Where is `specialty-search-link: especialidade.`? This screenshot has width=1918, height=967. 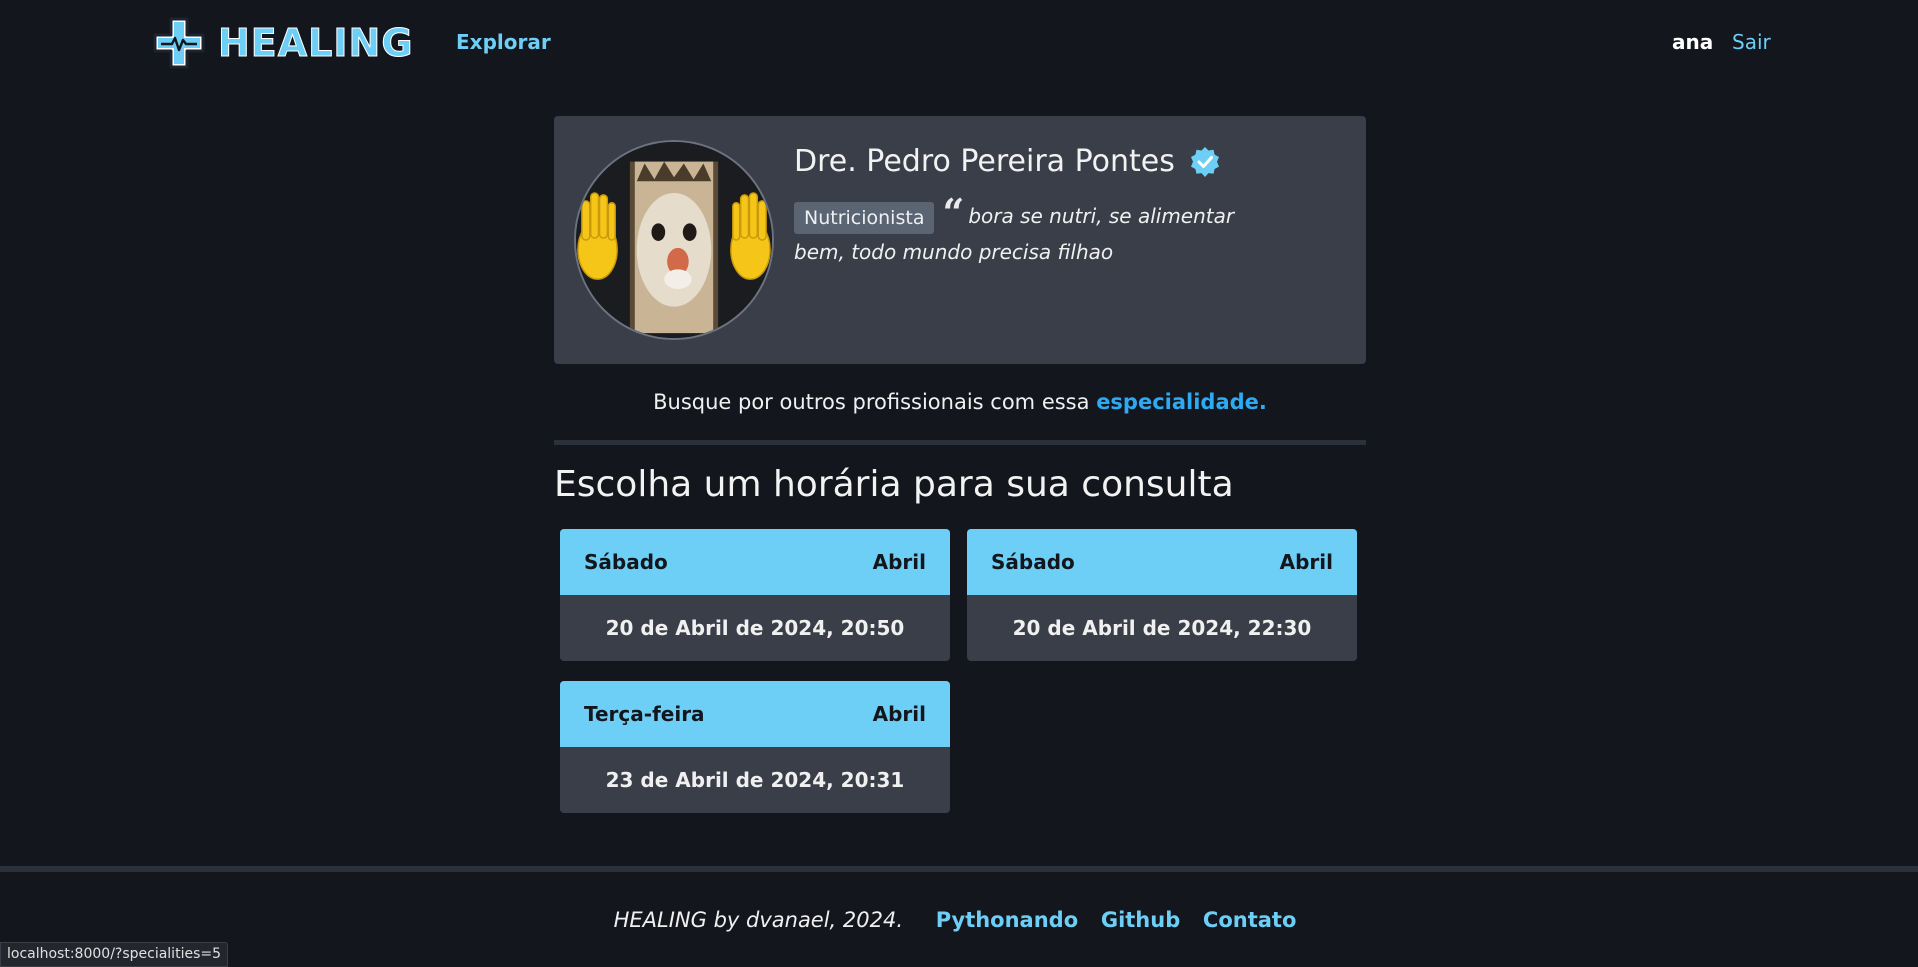
specialty-search-link: especialidade. is located at coordinates (1181, 402).